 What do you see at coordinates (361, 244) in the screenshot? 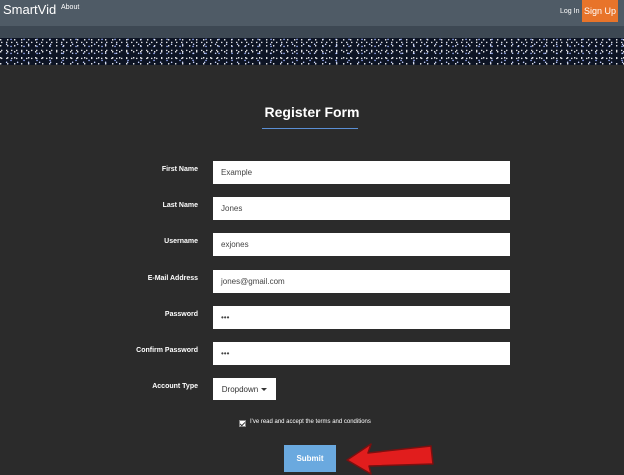
I see `username-field: exjones` at bounding box center [361, 244].